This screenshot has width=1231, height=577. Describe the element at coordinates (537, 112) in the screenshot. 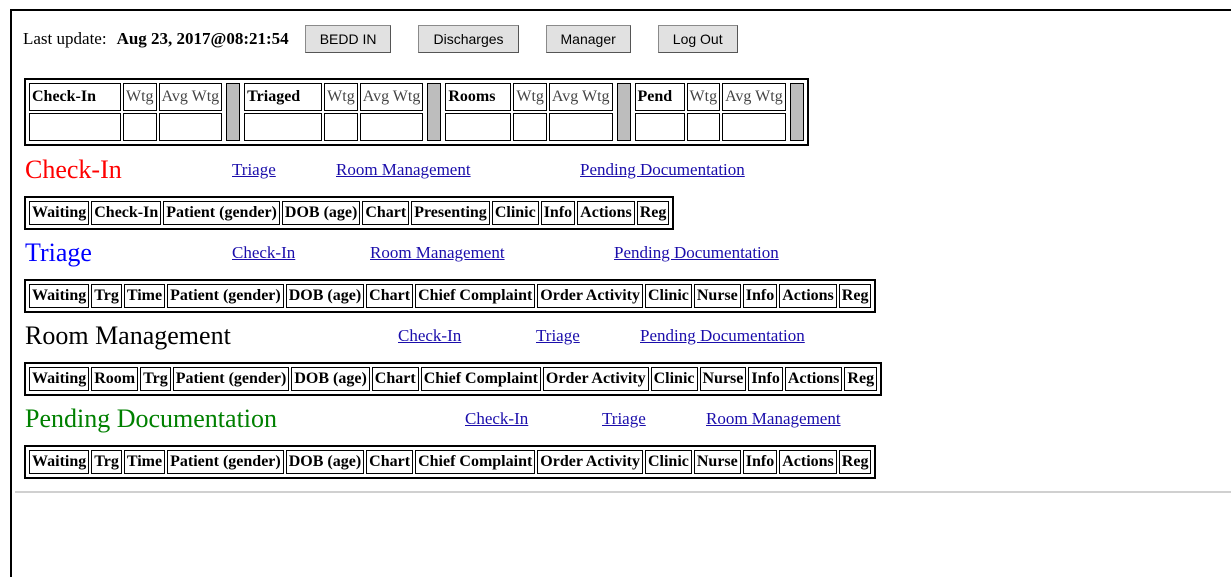

I see `summary-rooms: Rooms Wtg Avg Wtg` at that location.